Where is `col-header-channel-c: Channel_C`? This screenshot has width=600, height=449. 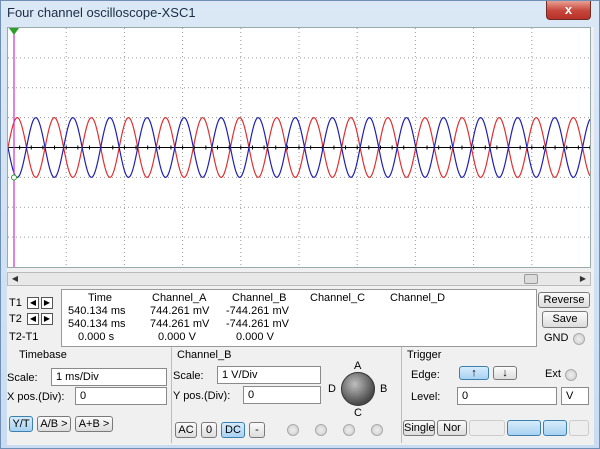
col-header-channel-c: Channel_C is located at coordinates (338, 298).